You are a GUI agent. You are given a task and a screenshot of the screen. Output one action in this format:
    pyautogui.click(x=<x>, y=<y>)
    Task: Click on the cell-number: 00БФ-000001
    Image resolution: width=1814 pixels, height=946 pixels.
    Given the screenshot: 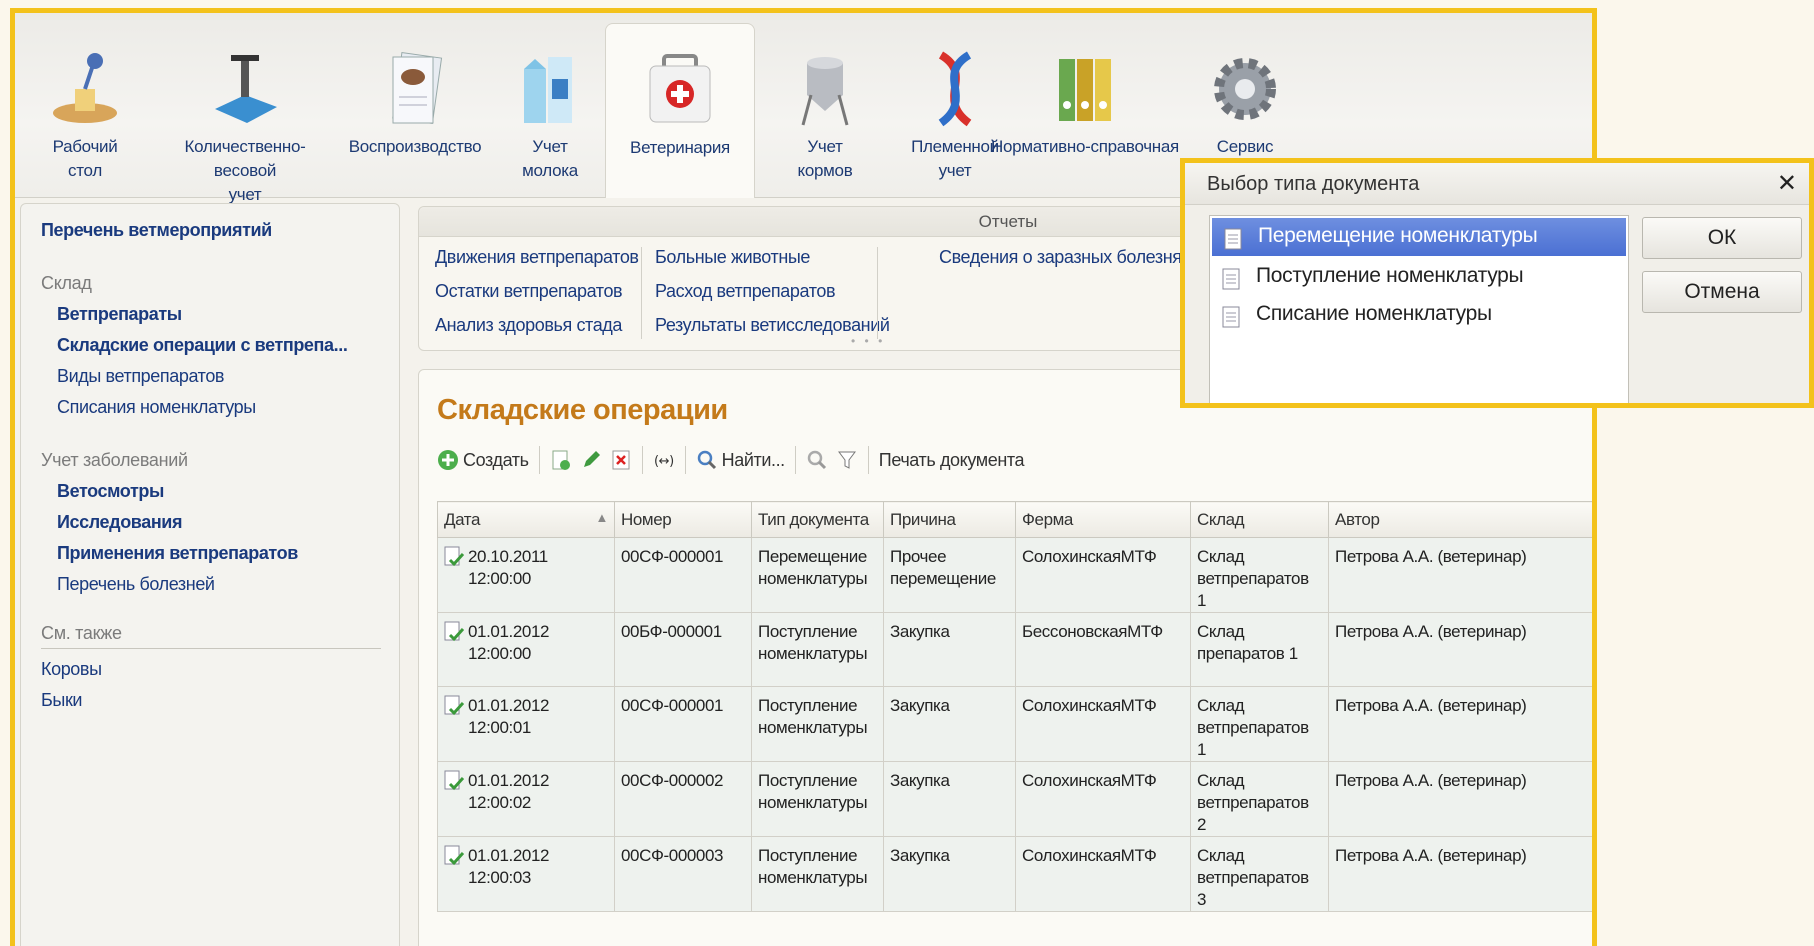 What is the action you would take?
    pyautogui.click(x=683, y=649)
    